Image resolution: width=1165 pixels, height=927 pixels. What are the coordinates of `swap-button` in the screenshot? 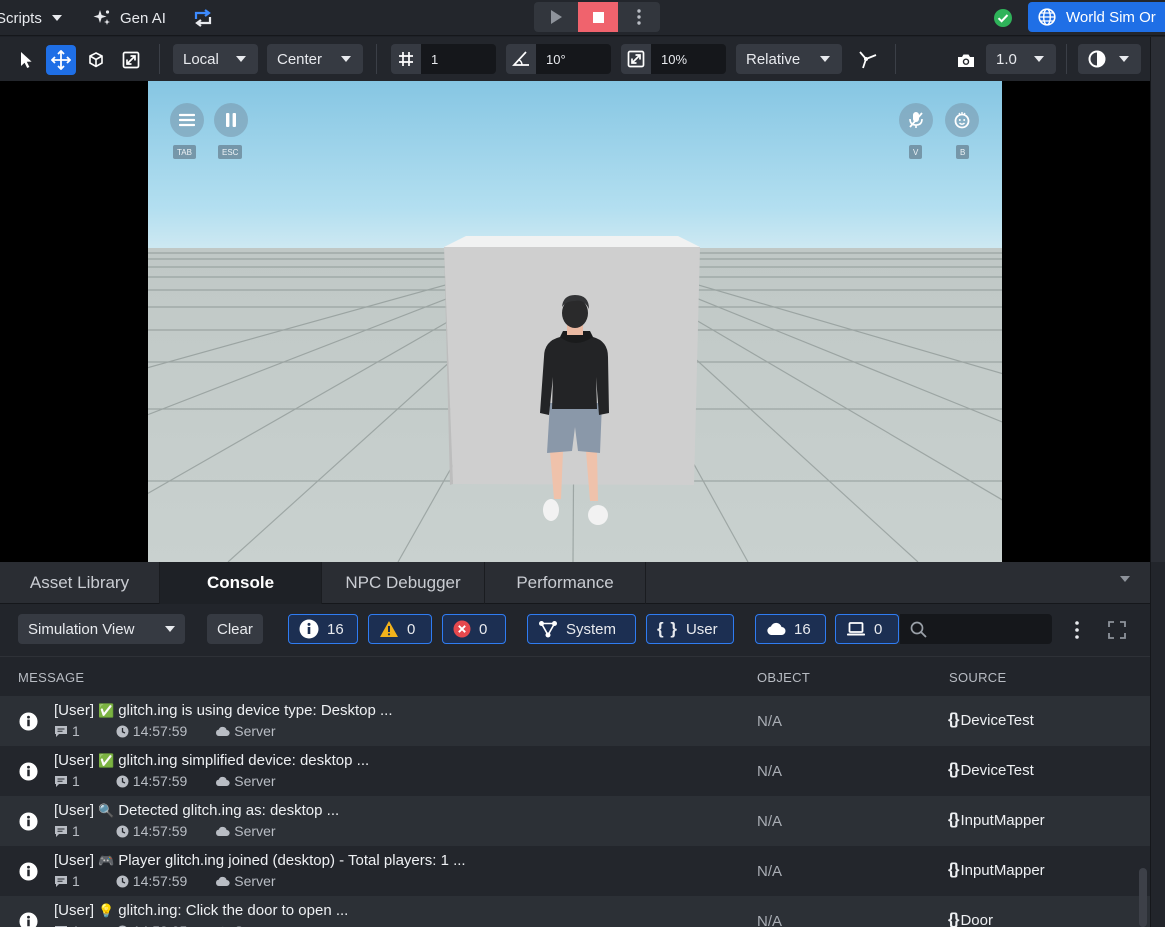 It's located at (203, 18).